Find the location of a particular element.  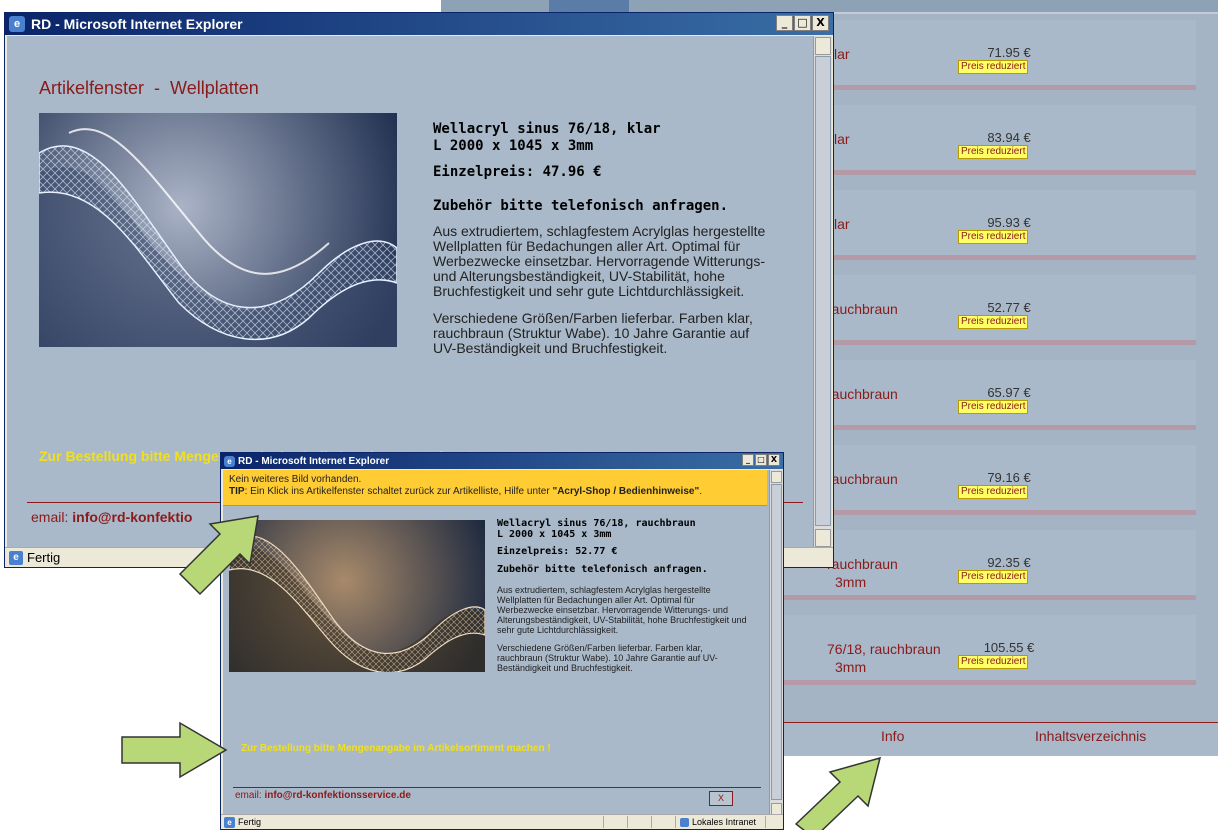

toc-link: Inhaltsverzeichnis is located at coordinates (1090, 736).